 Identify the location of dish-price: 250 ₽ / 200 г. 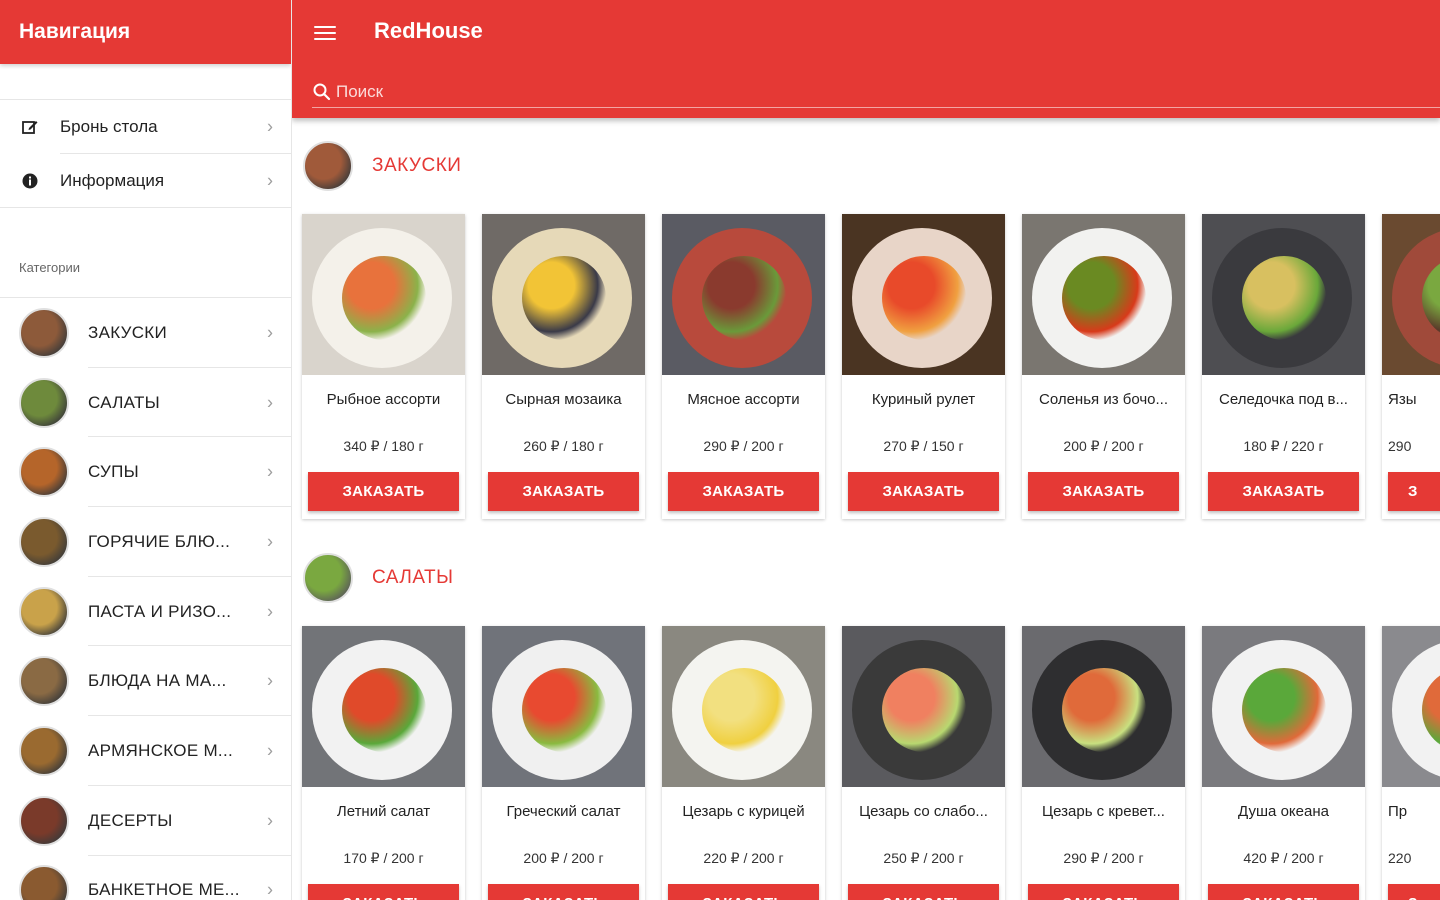
(923, 858).